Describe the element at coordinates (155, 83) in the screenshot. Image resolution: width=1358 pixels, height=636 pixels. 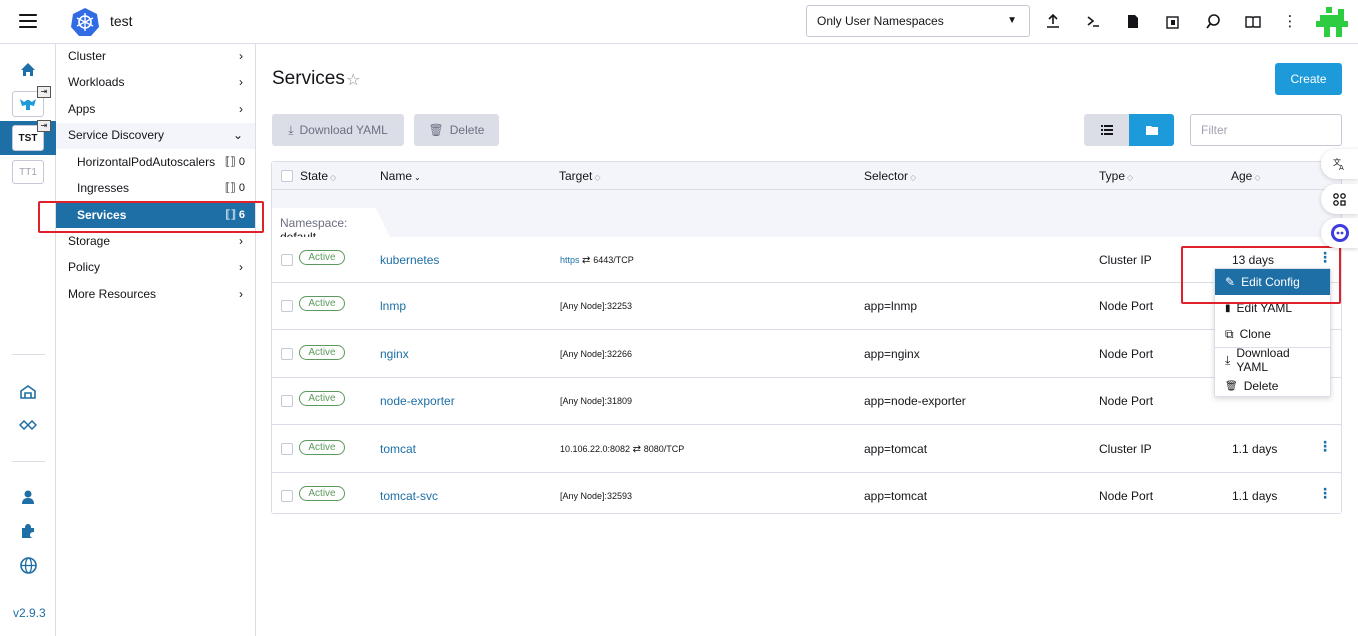
I see `nav-group-workloads: Workloads ›` at that location.